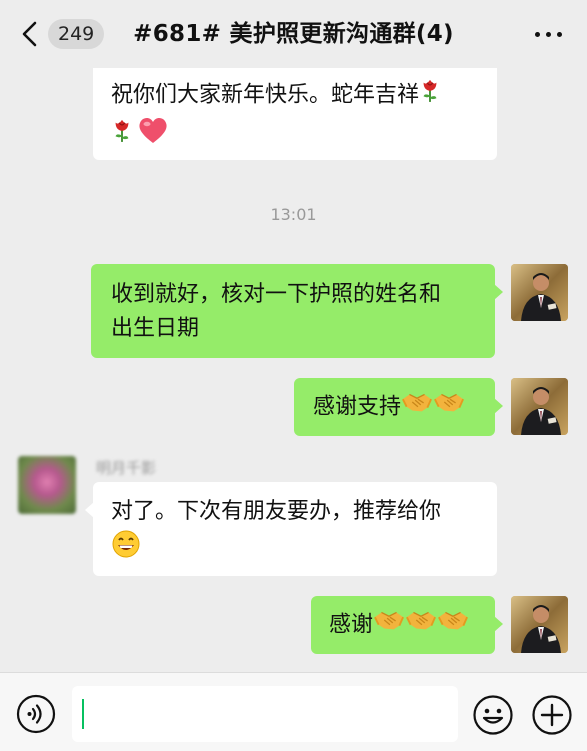 The image size is (587, 751). I want to click on message-text: 祝你们大家新年快乐。蛇年吉祥, so click(265, 95).